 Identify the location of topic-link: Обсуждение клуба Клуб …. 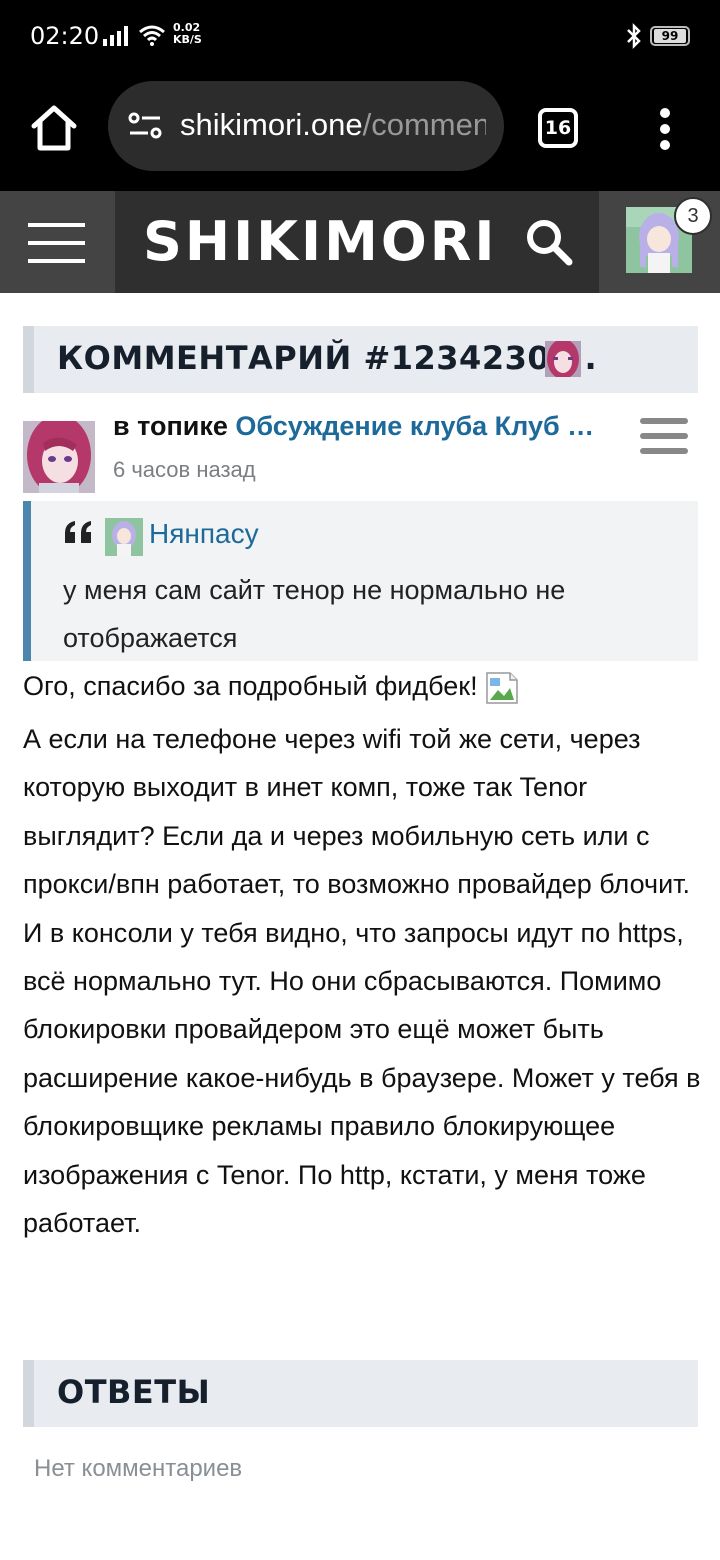
(414, 426).